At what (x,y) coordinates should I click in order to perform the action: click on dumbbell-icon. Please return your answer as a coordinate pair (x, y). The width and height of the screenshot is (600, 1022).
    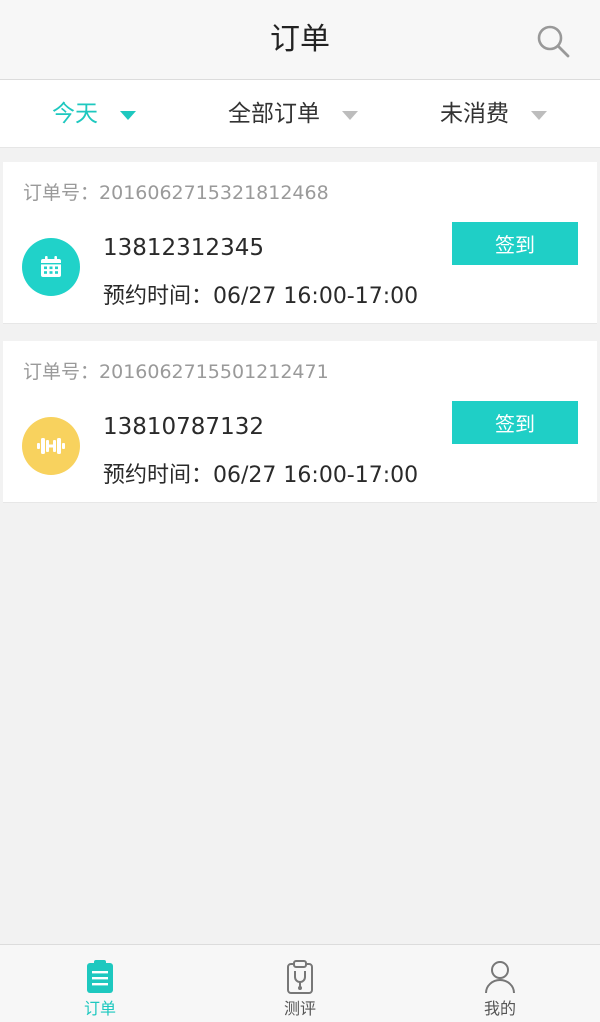
    Looking at the image, I should click on (51, 446).